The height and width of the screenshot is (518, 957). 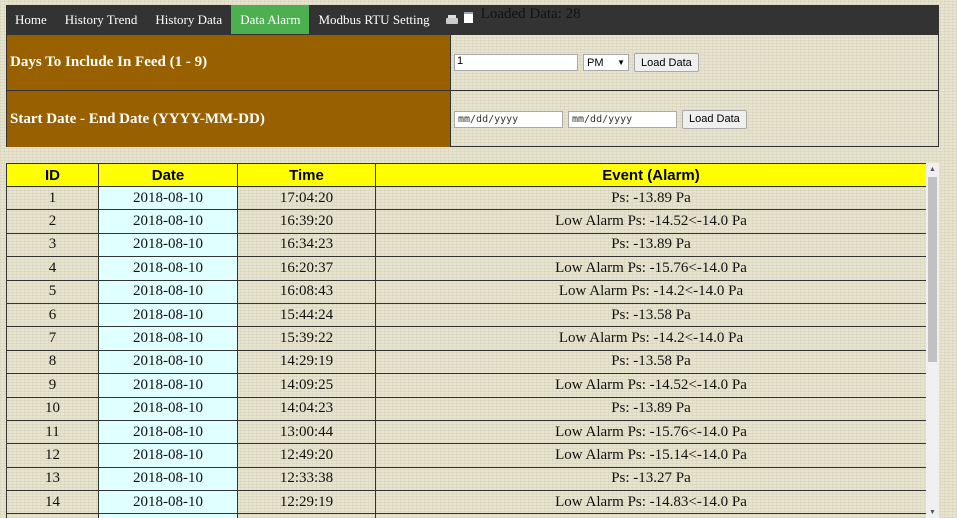 I want to click on nav-data-alarm: Data Alarm, so click(x=270, y=19).